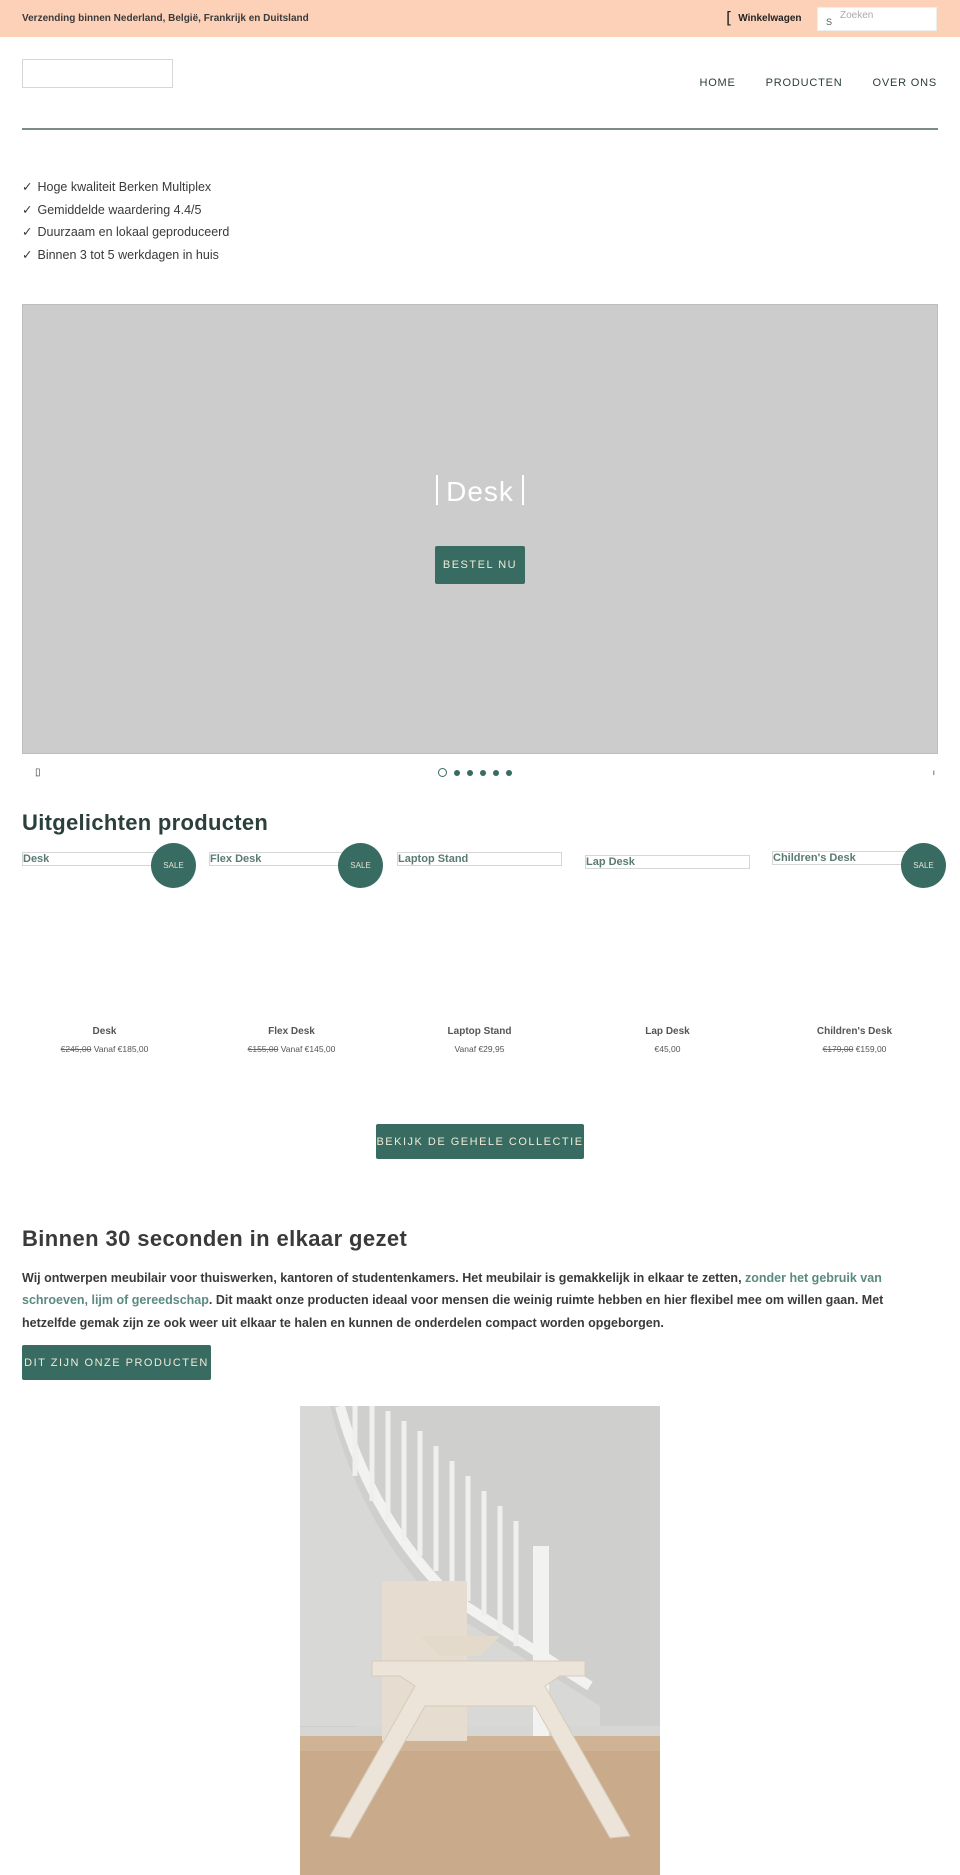  What do you see at coordinates (475, 772) in the screenshot?
I see `slider-dots` at bounding box center [475, 772].